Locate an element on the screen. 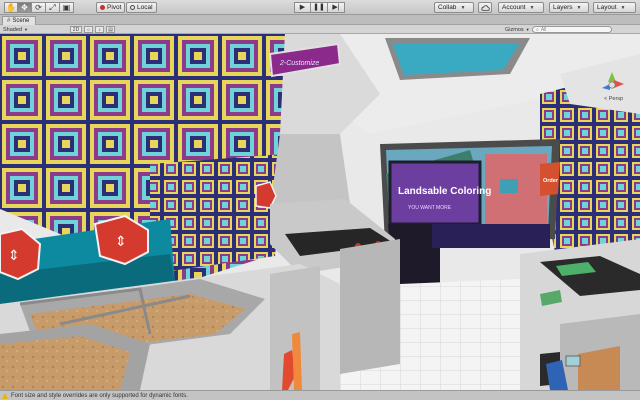  pivot-label: Pivot is located at coordinates (114, 7).